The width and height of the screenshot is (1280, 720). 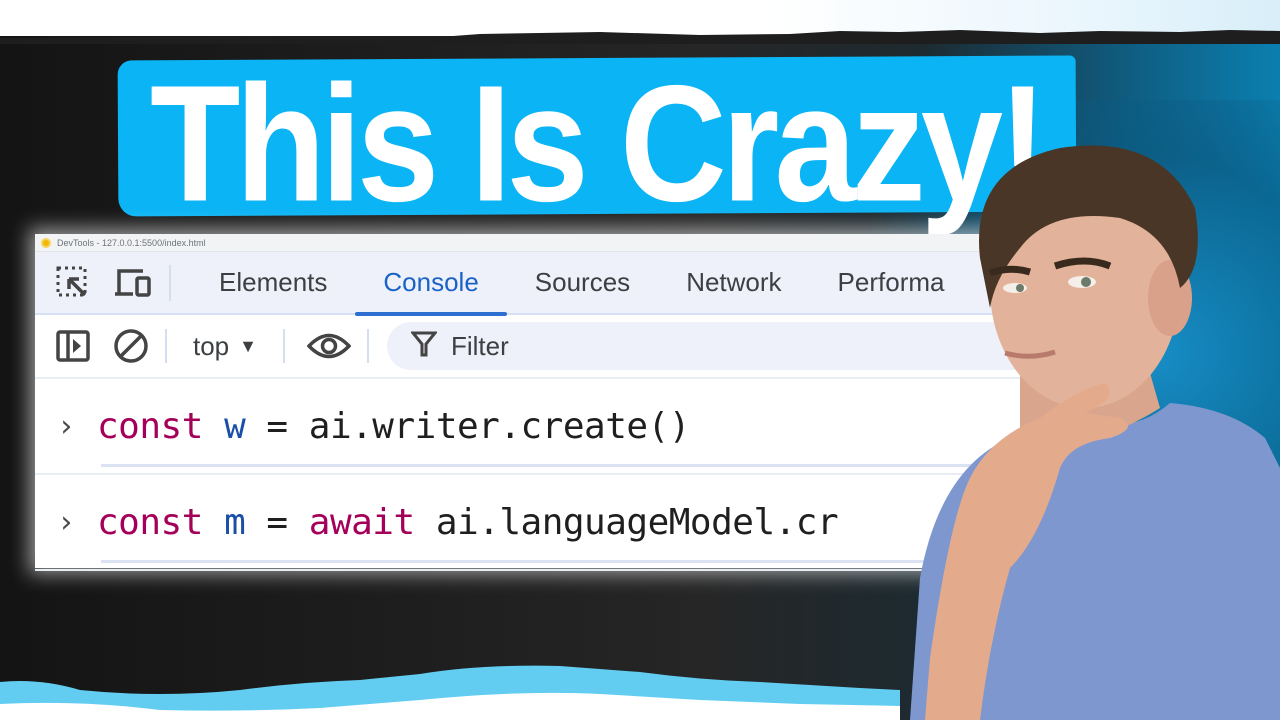 I want to click on device-toolbar-icon, so click(x=133, y=283).